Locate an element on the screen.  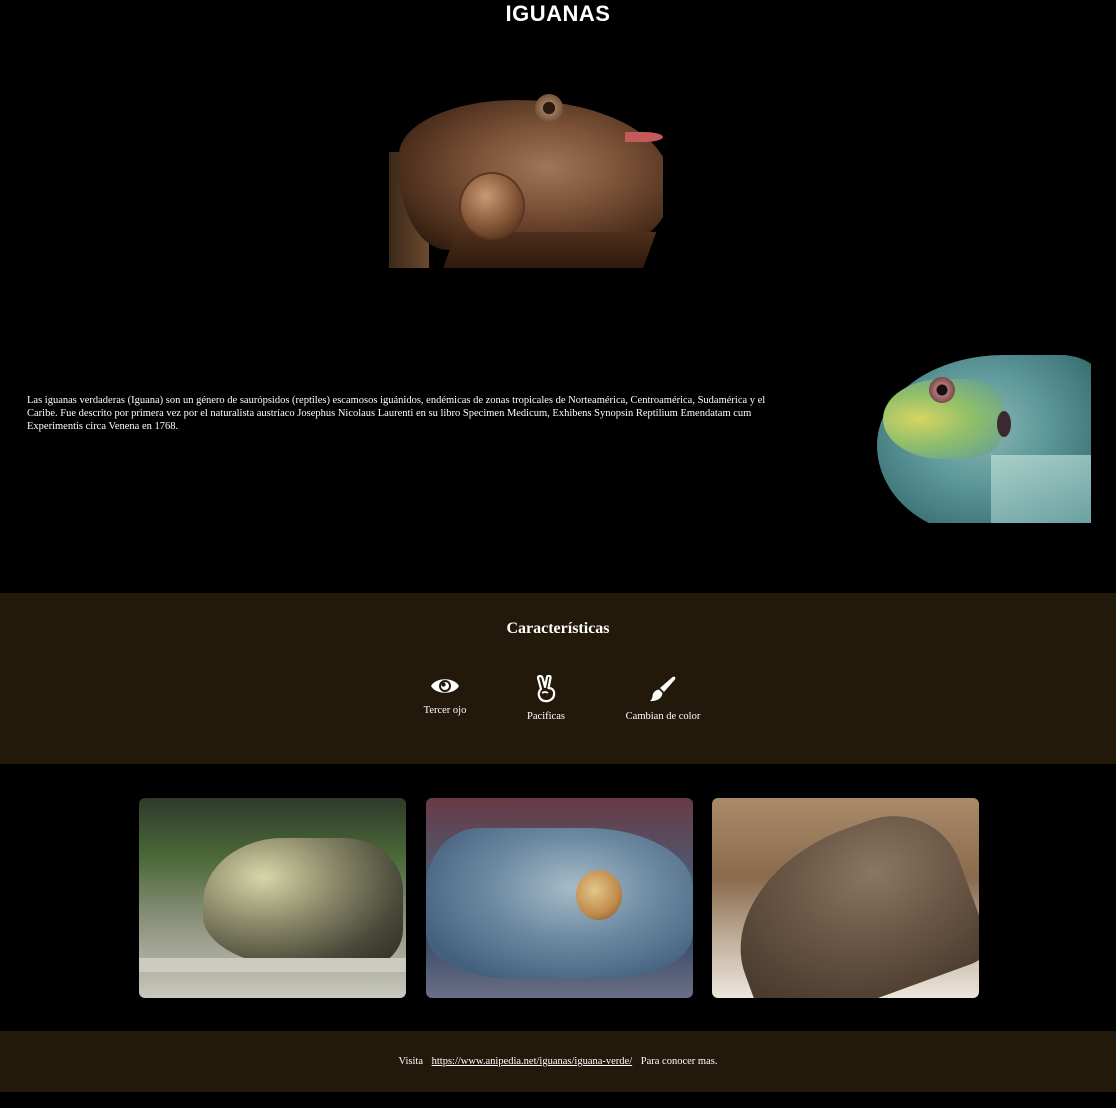
feature-label: Cambian de color is located at coordinates (663, 716).